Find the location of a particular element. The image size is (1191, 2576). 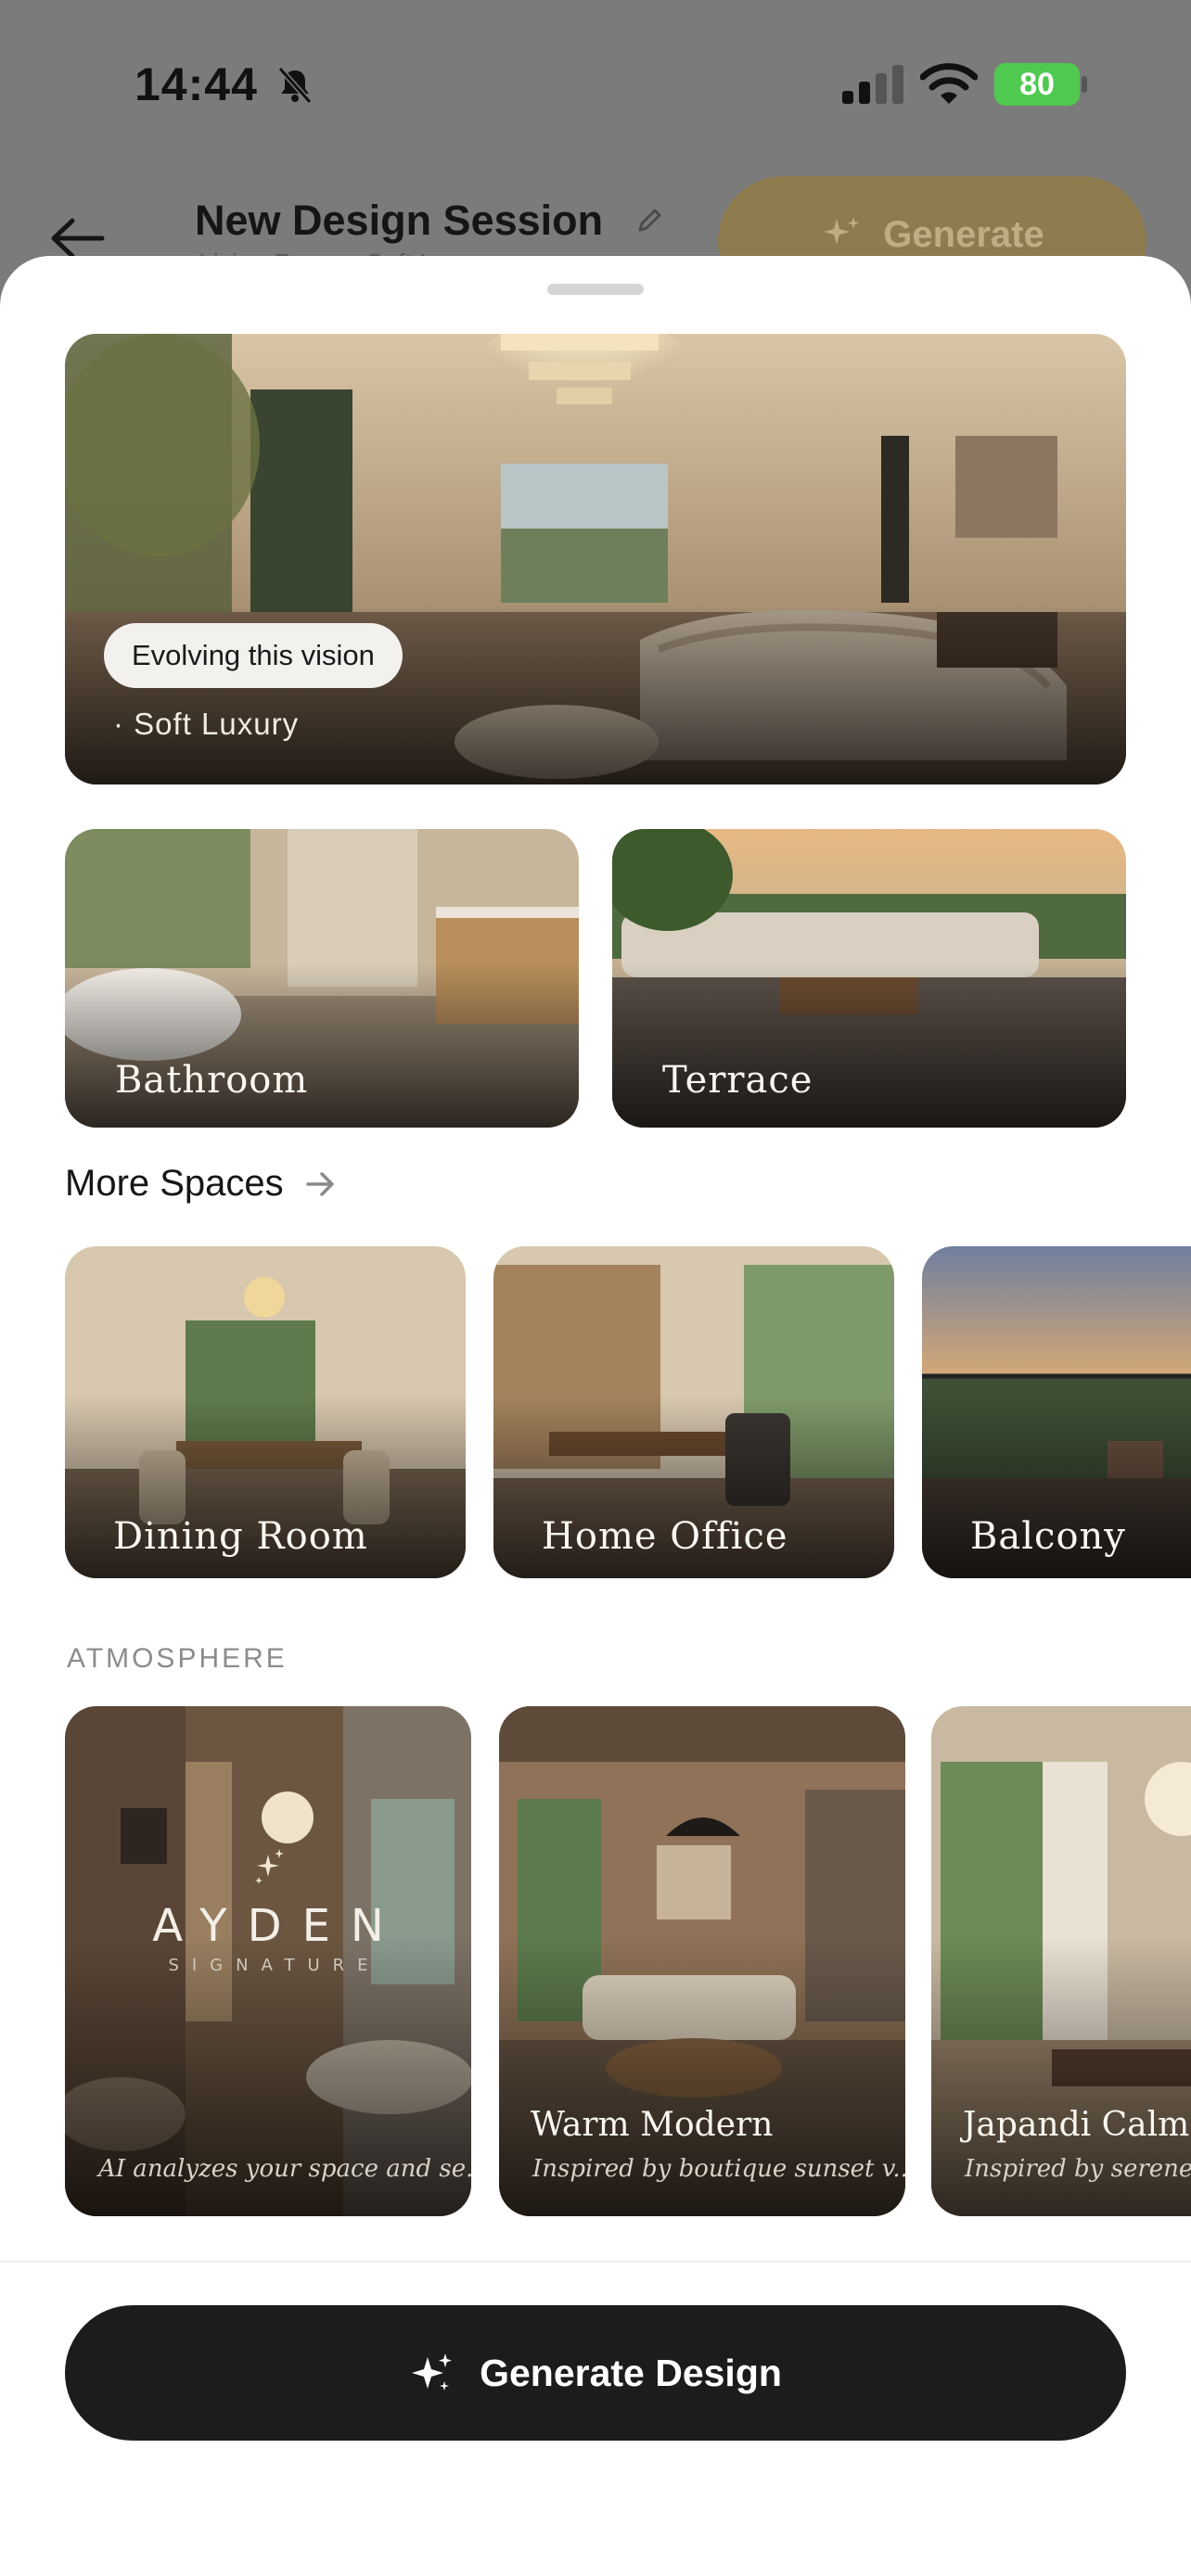

sheet-grabber-handle is located at coordinates (595, 289).